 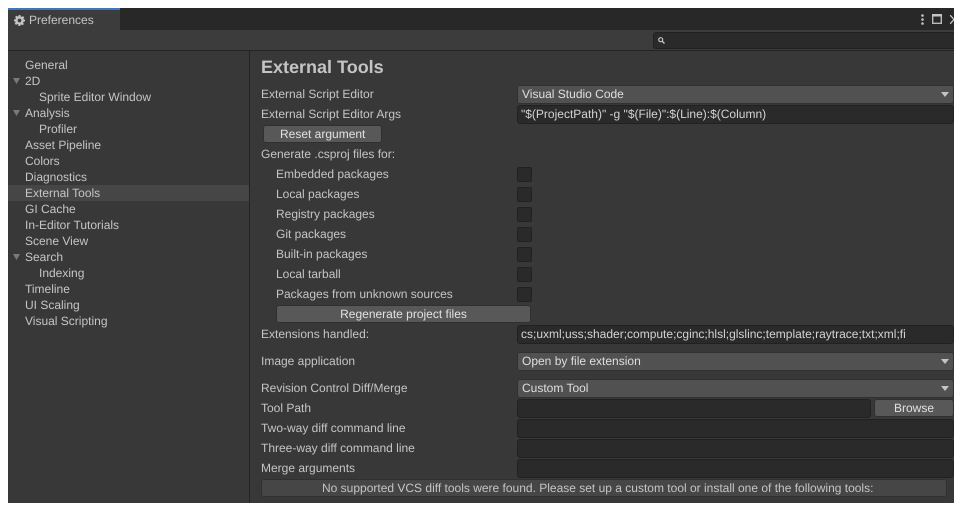 What do you see at coordinates (364, 294) in the screenshot?
I see `setting-label: Packages from unknown sources` at bounding box center [364, 294].